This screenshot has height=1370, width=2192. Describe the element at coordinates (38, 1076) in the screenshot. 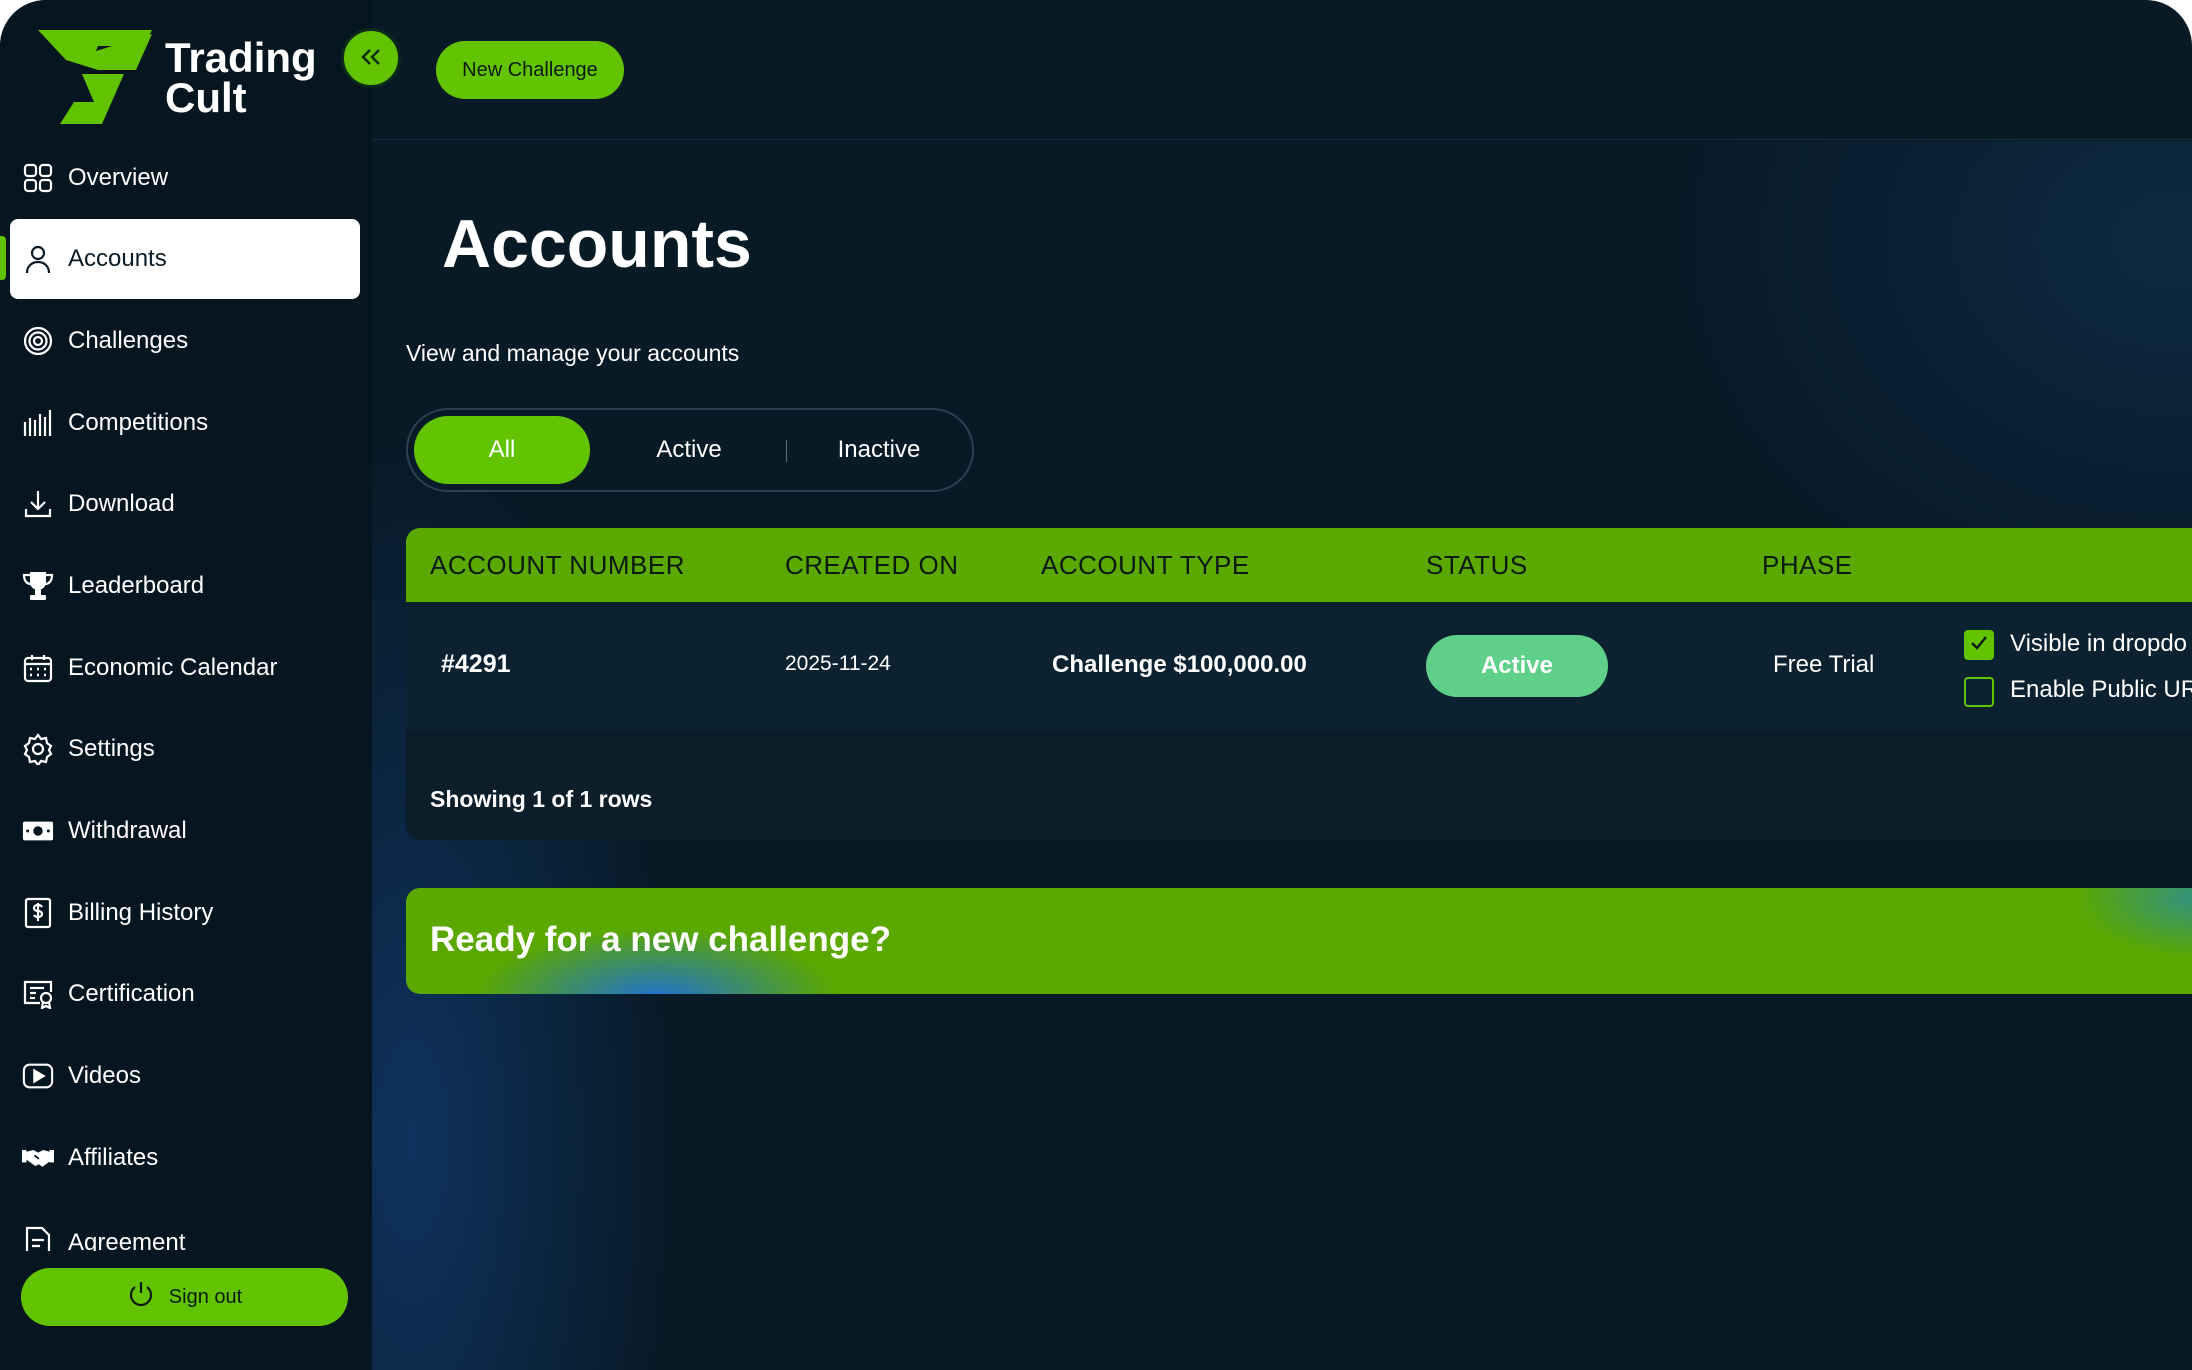

I see `play-icon` at that location.